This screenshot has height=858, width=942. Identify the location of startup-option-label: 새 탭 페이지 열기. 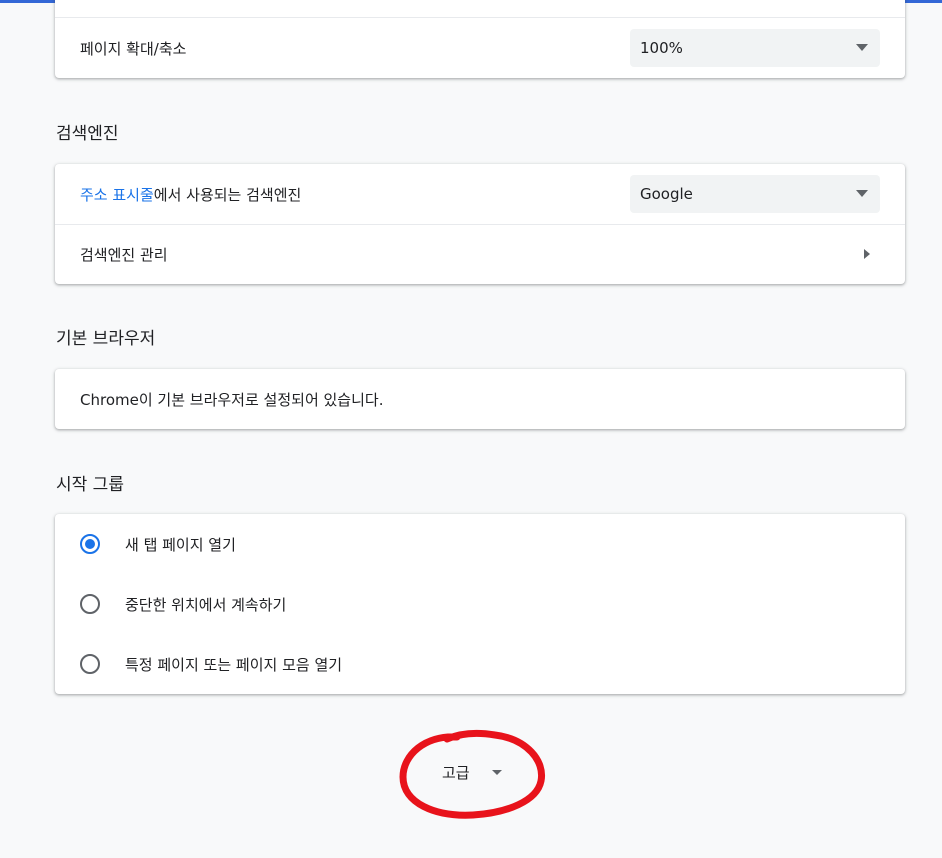
(180, 544).